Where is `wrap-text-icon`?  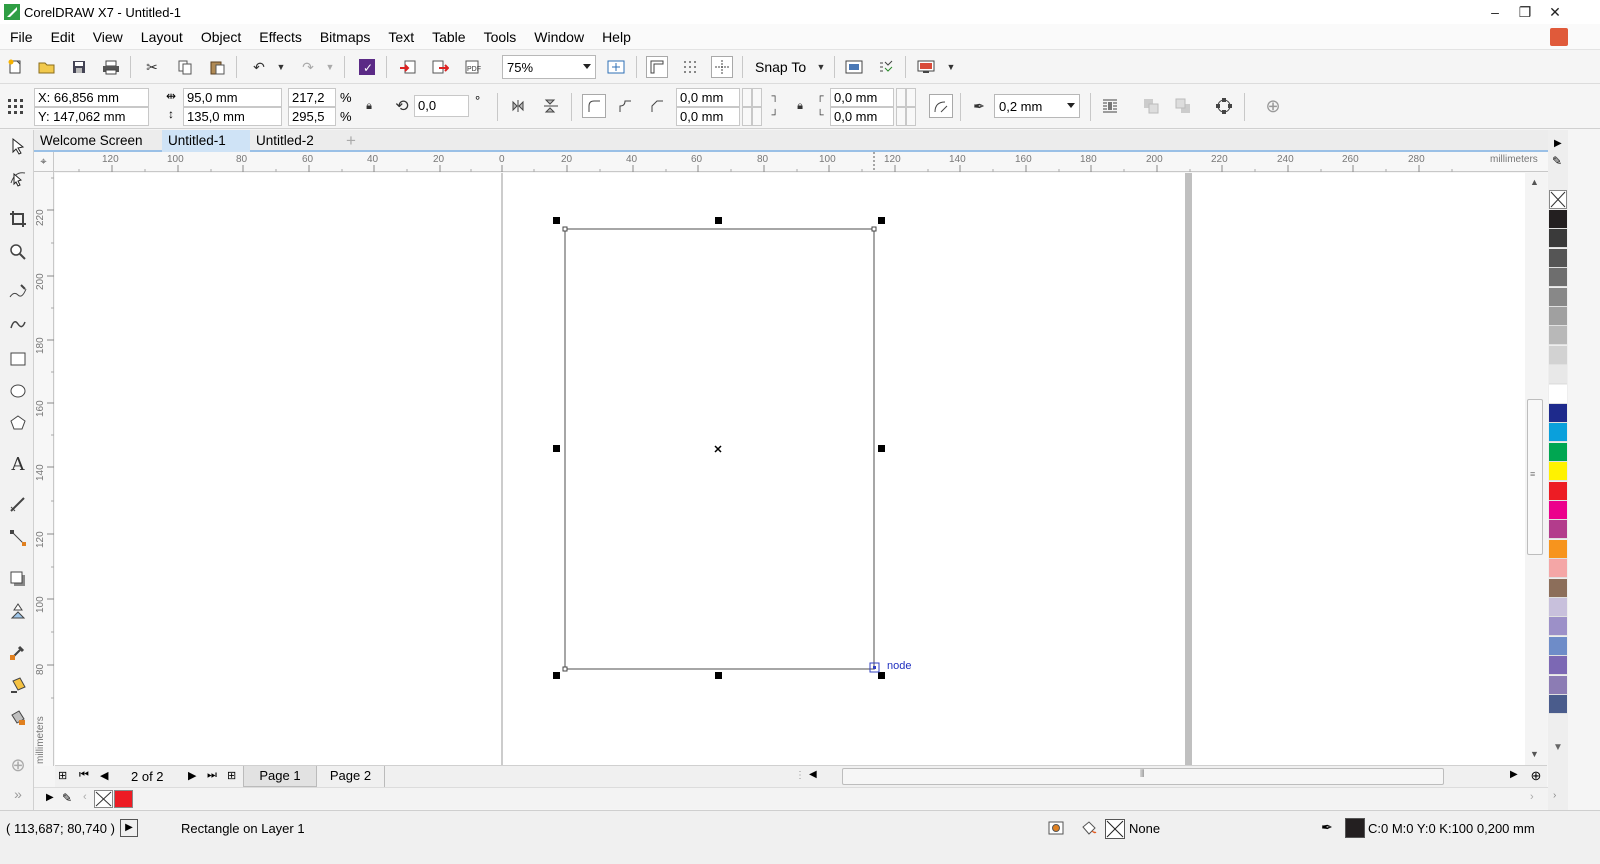
wrap-text-icon is located at coordinates (1110, 106).